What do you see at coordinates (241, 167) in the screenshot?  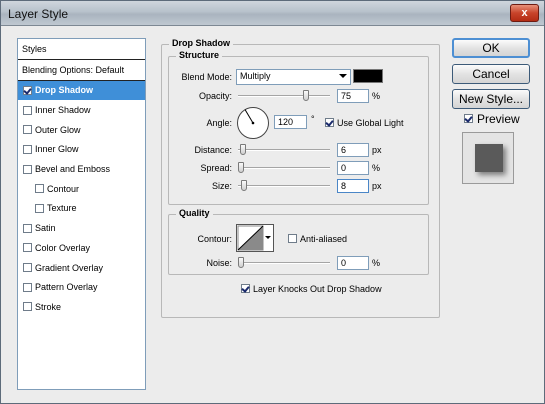 I see `spread-slider-thumb` at bounding box center [241, 167].